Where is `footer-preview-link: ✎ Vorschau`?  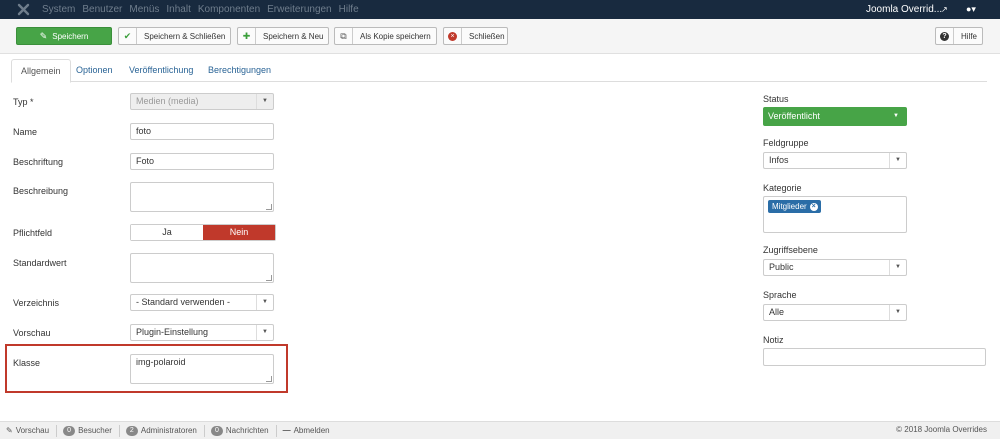 footer-preview-link: ✎ Vorschau is located at coordinates (27, 430).